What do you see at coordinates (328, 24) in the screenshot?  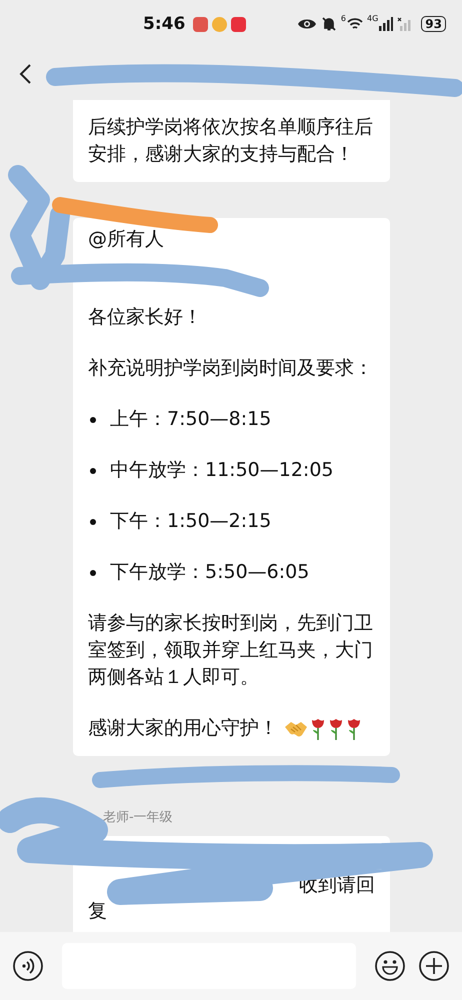 I see `muted-bell-icon` at bounding box center [328, 24].